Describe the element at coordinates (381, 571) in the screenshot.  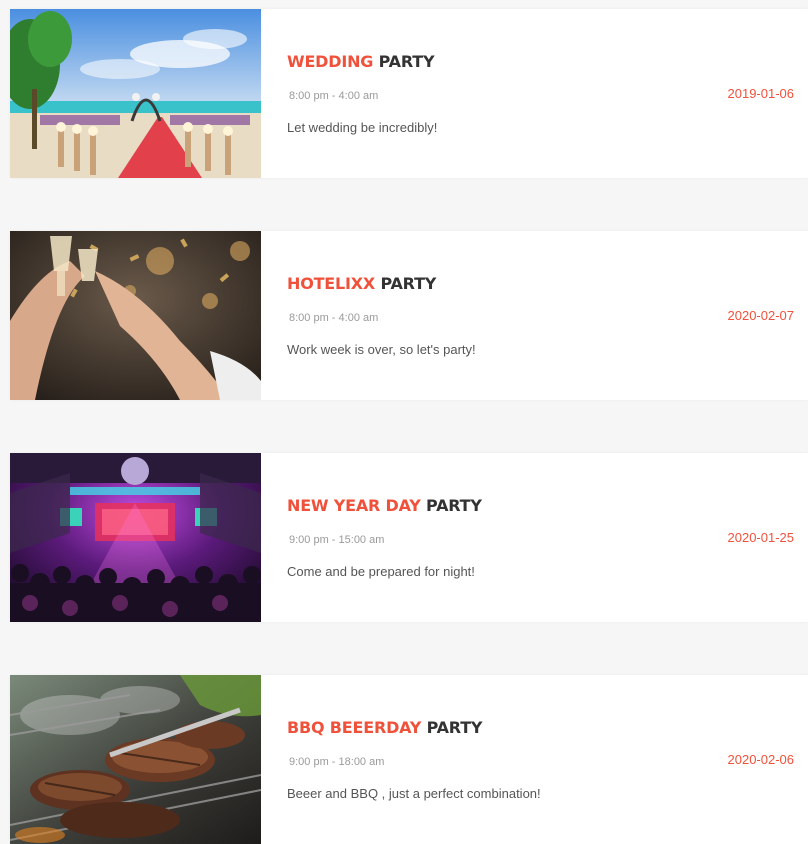
I see `event-description: Come and be prepared for night!` at that location.